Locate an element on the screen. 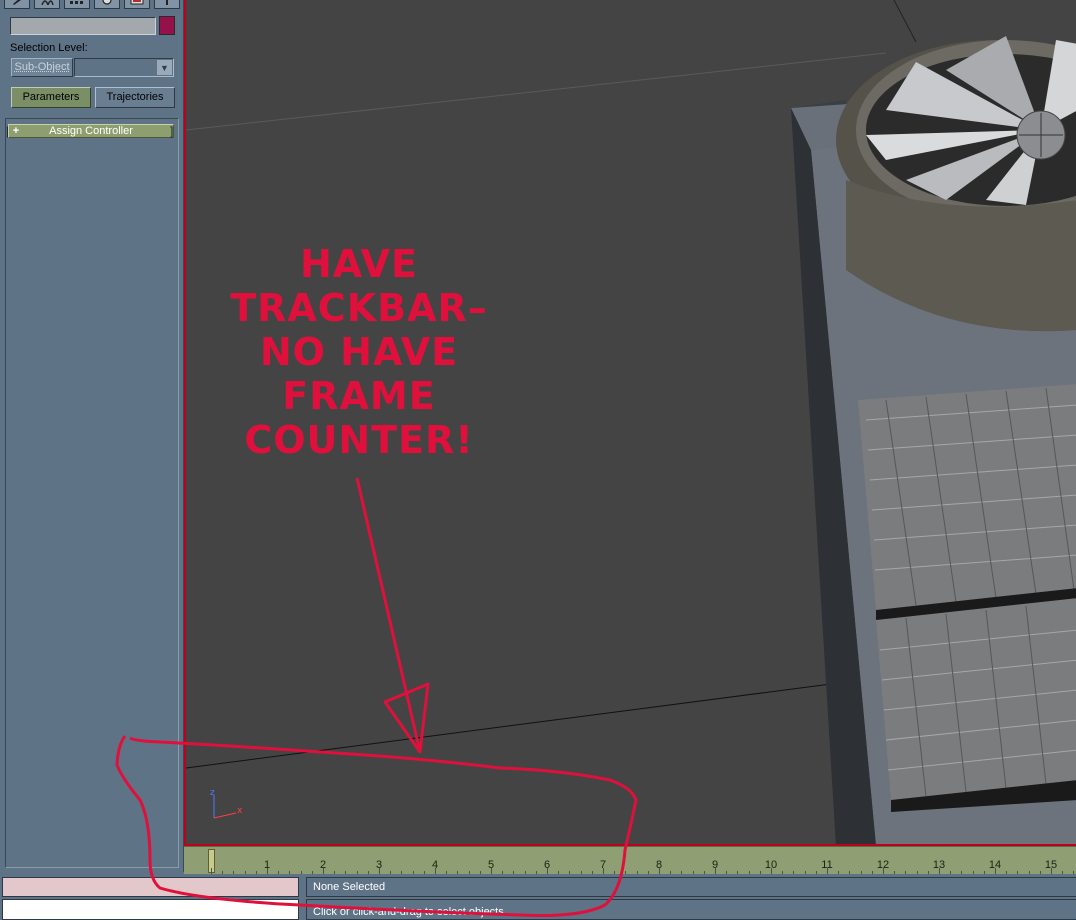 Image resolution: width=1076 pixels, height=920 pixels. annotation-text: HAVE TRACKBAR– NO HAVE FRAME COUNTER! is located at coordinates (359, 352).